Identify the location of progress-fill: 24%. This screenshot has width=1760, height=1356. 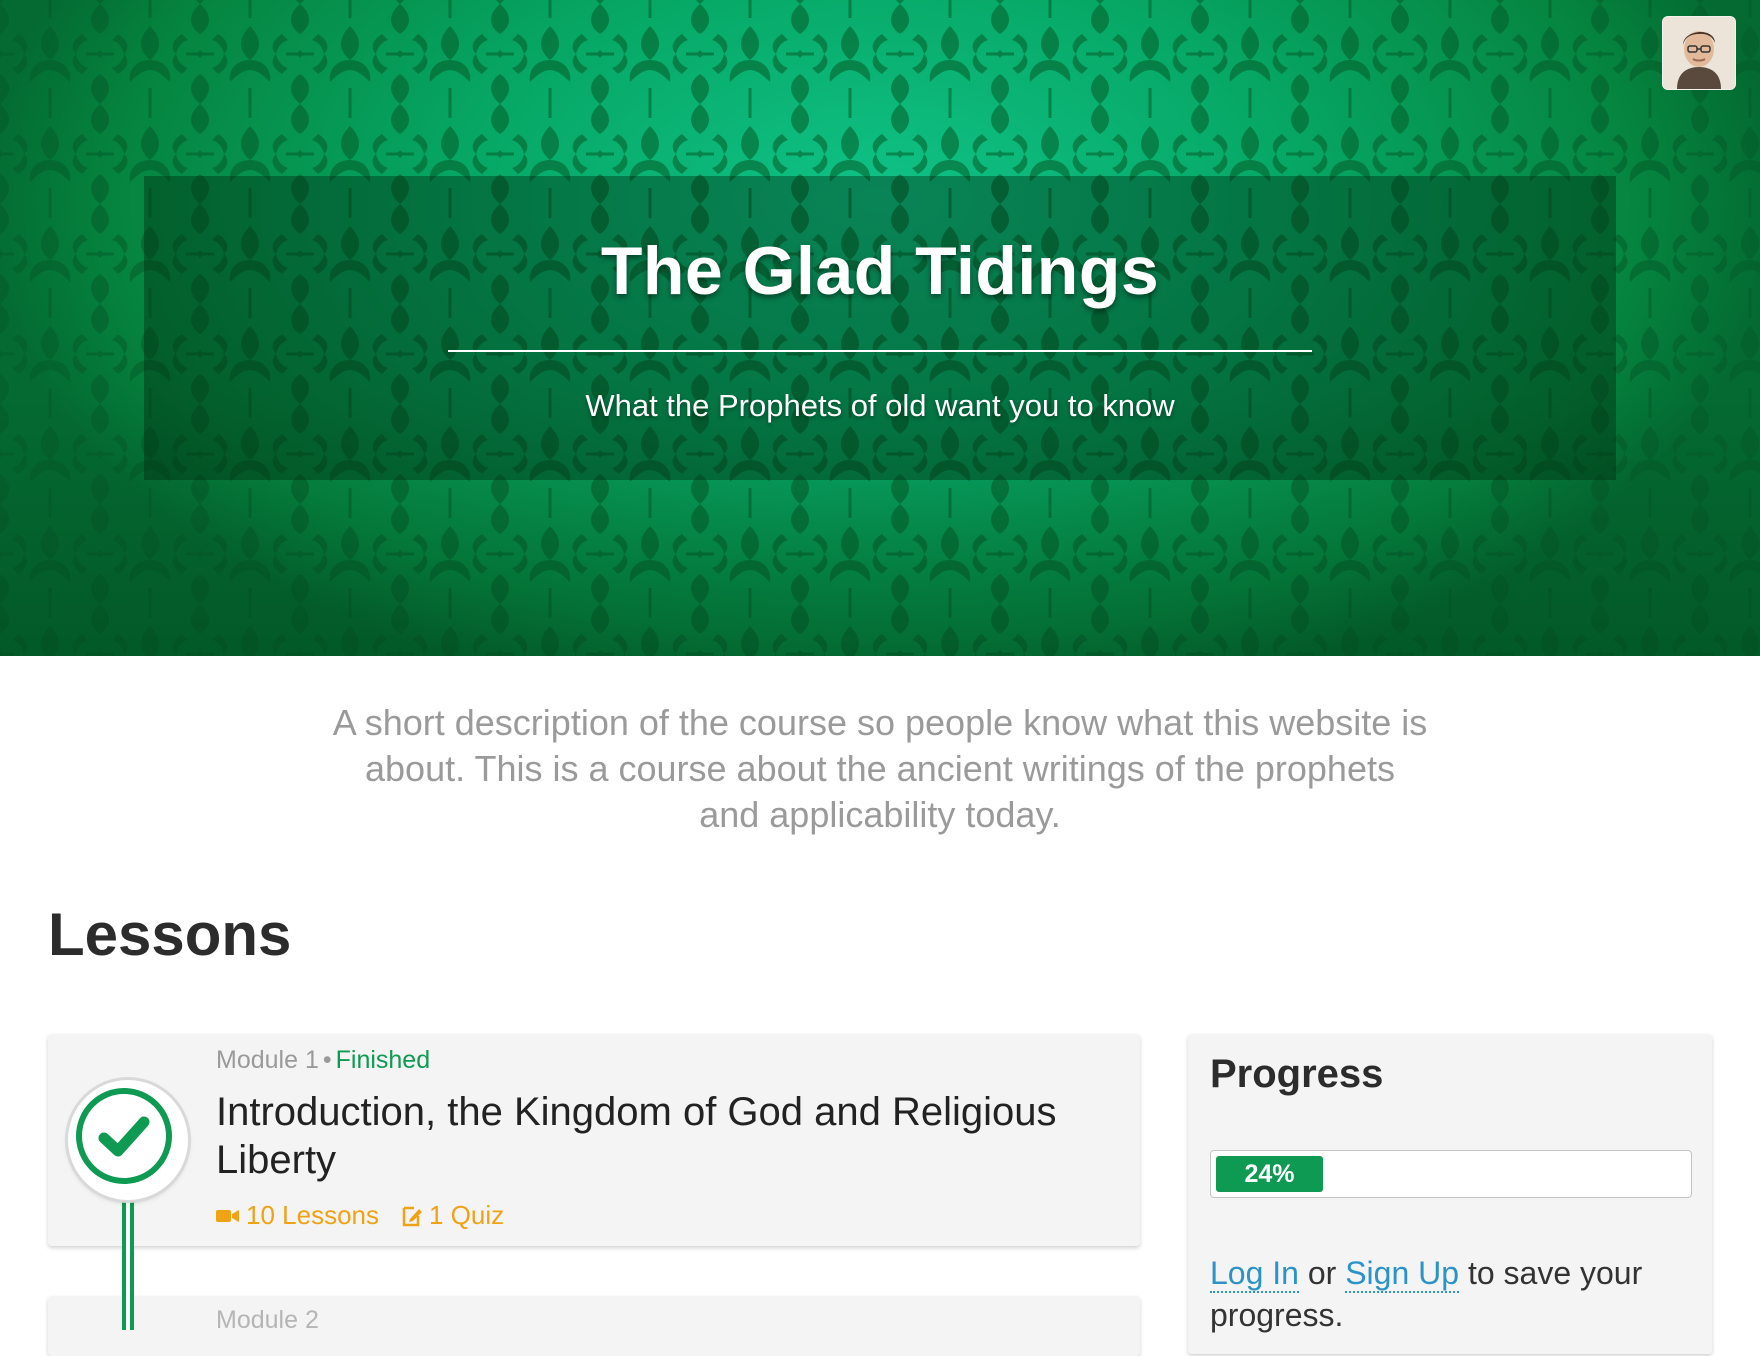
(1269, 1174).